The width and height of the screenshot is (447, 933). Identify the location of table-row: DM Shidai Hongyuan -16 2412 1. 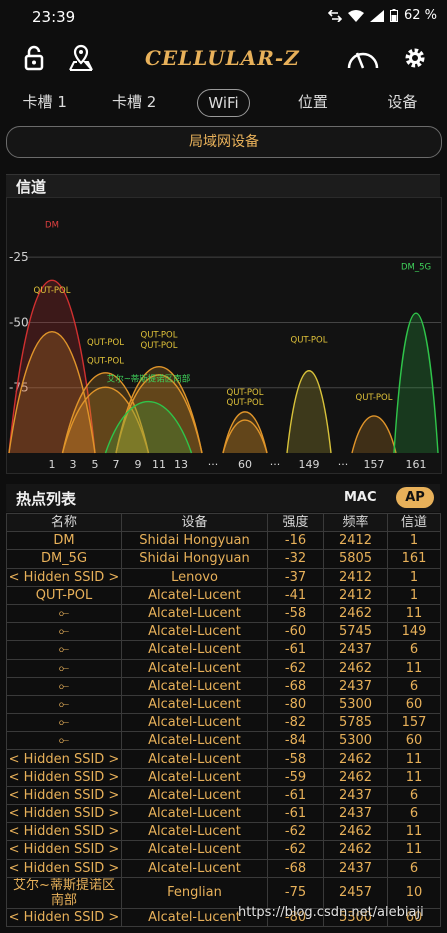
(223, 541).